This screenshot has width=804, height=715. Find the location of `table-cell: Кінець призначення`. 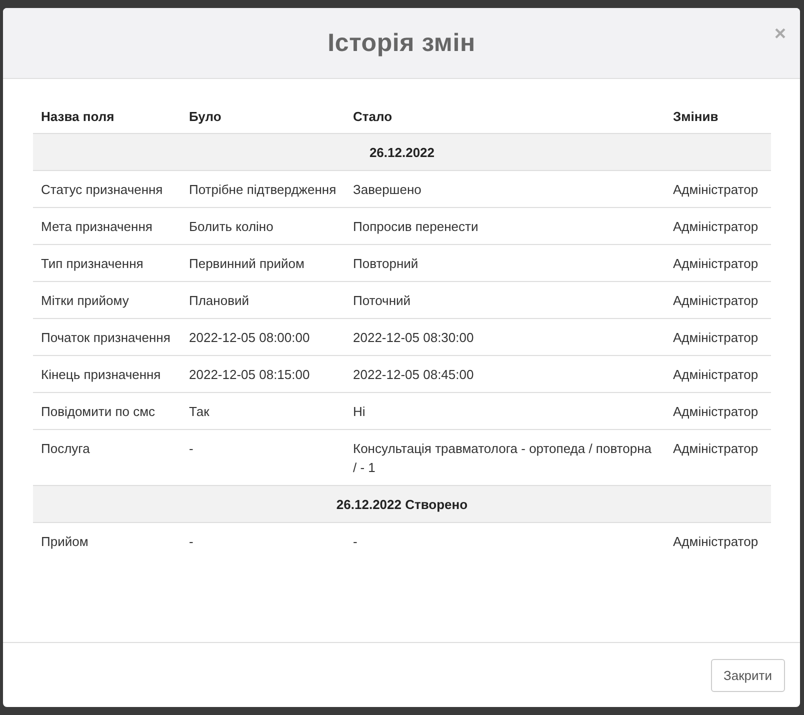

table-cell: Кінець призначення is located at coordinates (107, 374).